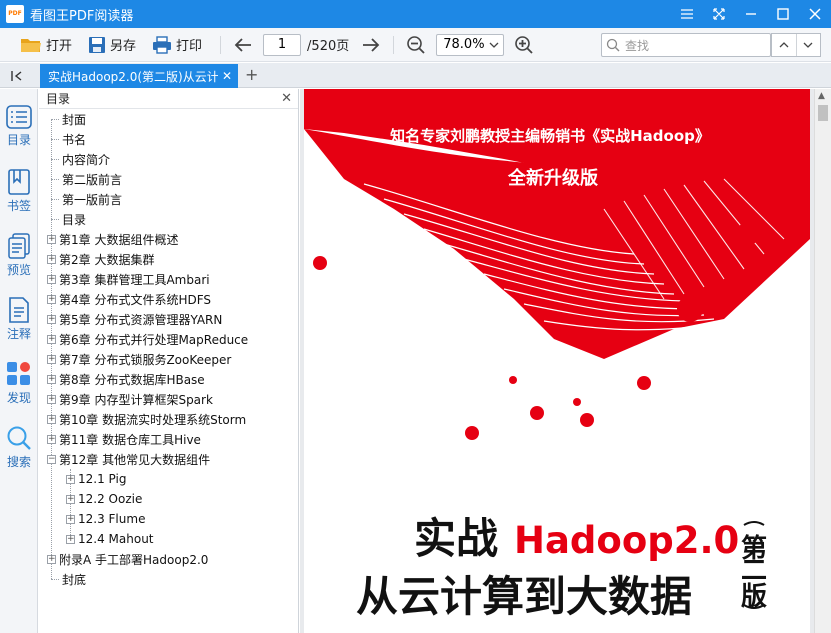  What do you see at coordinates (19, 455) in the screenshot?
I see `rail-search: 搜索` at bounding box center [19, 455].